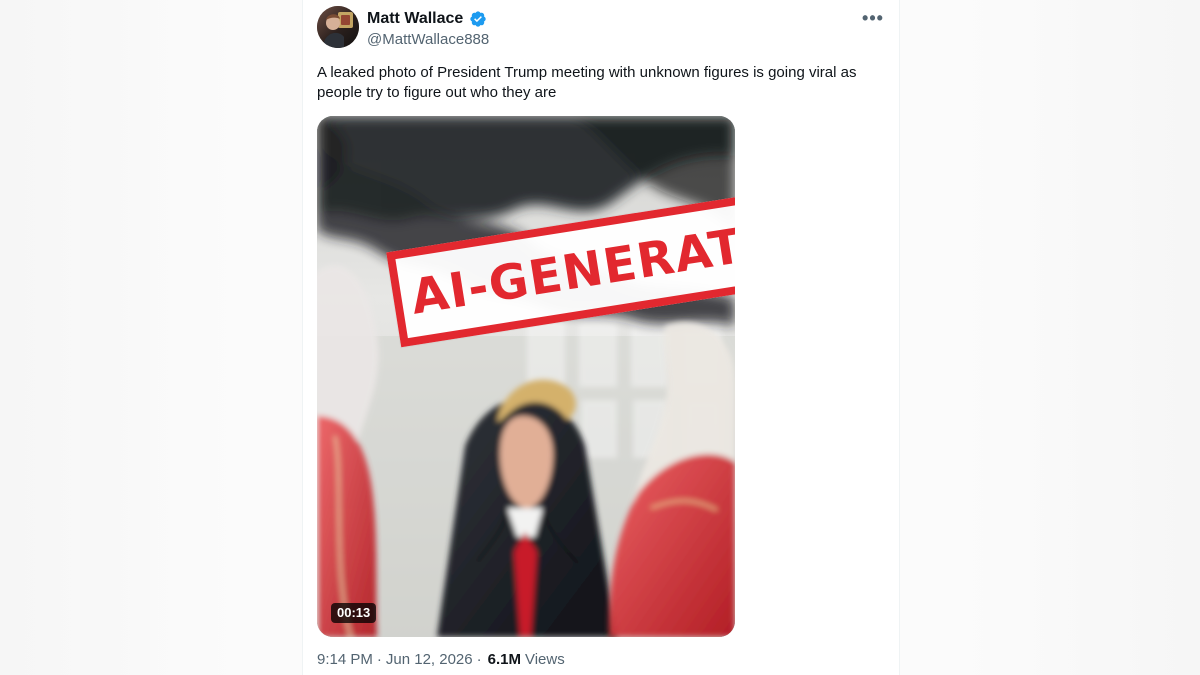 The width and height of the screenshot is (1200, 675). I want to click on author-display-name: Matt Wallace, so click(415, 19).